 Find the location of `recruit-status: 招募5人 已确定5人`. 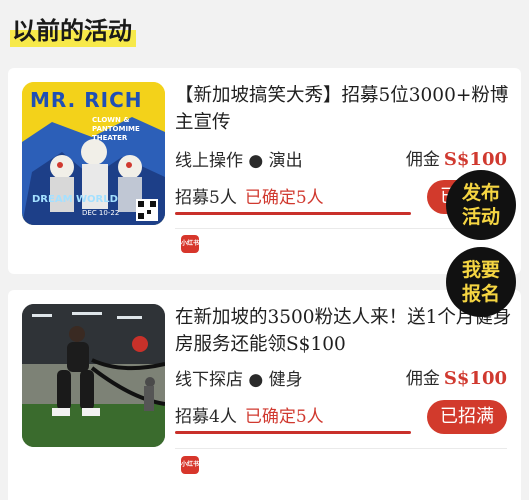

recruit-status: 招募5人 已确定5人 is located at coordinates (249, 195).